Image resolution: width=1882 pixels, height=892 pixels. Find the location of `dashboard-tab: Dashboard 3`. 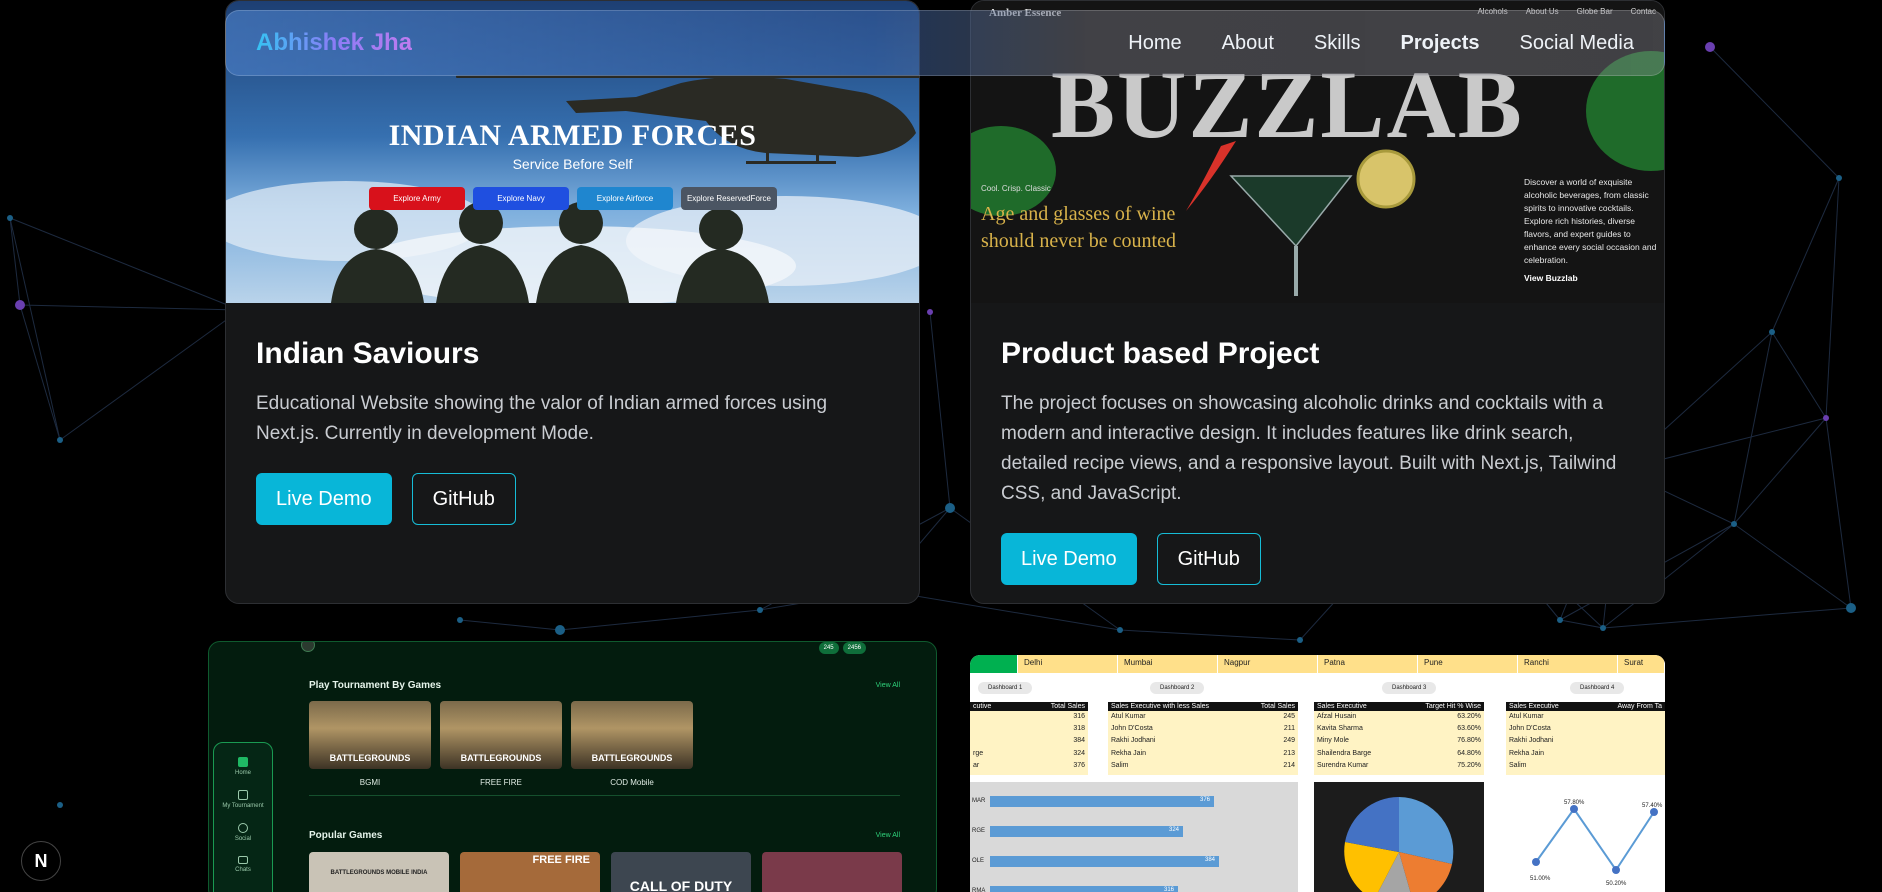

dashboard-tab: Dashboard 3 is located at coordinates (1409, 688).